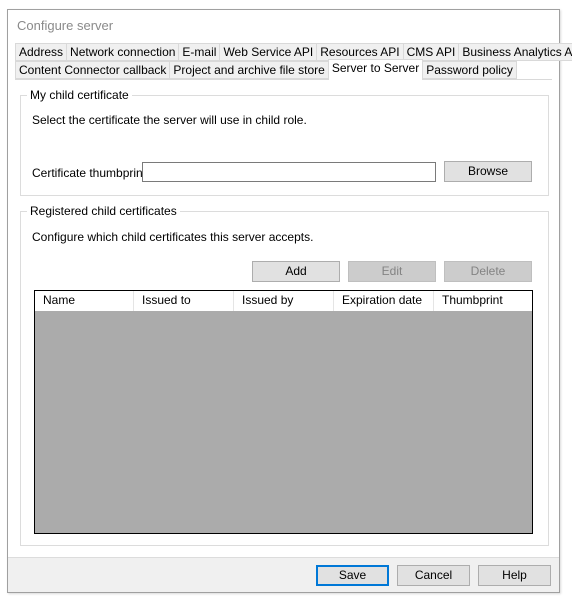  What do you see at coordinates (375, 69) in the screenshot?
I see `tab-server-to-server: Server to Server` at bounding box center [375, 69].